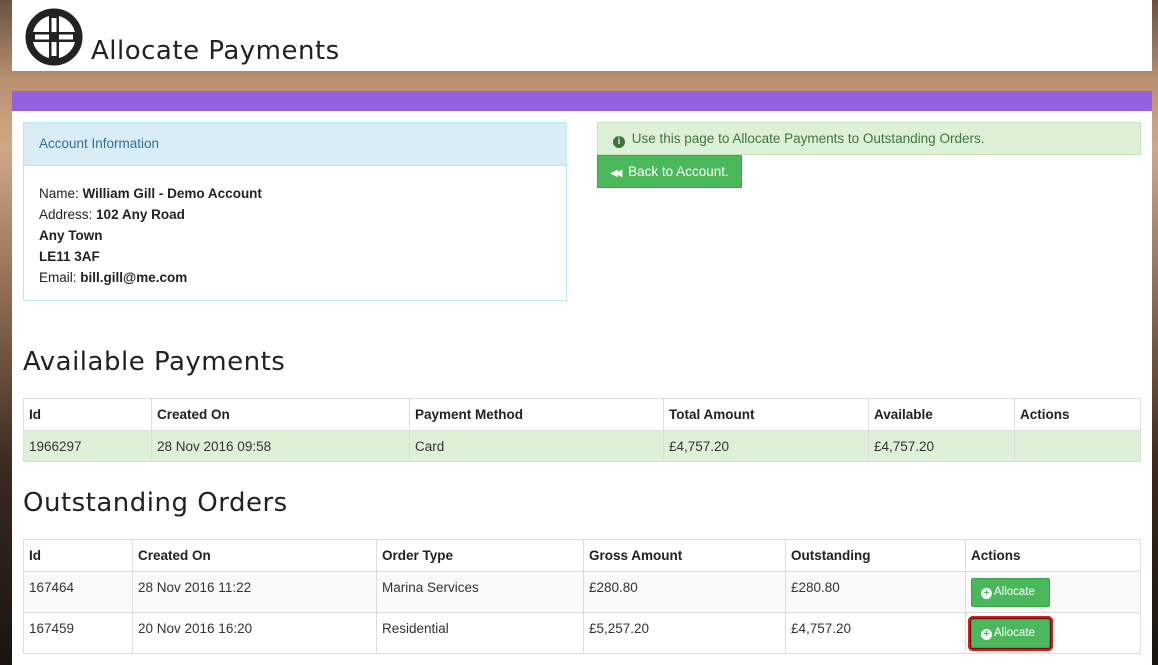 The image size is (1158, 665). Describe the element at coordinates (941, 446) in the screenshot. I see `payment-available: £4,757.20` at that location.